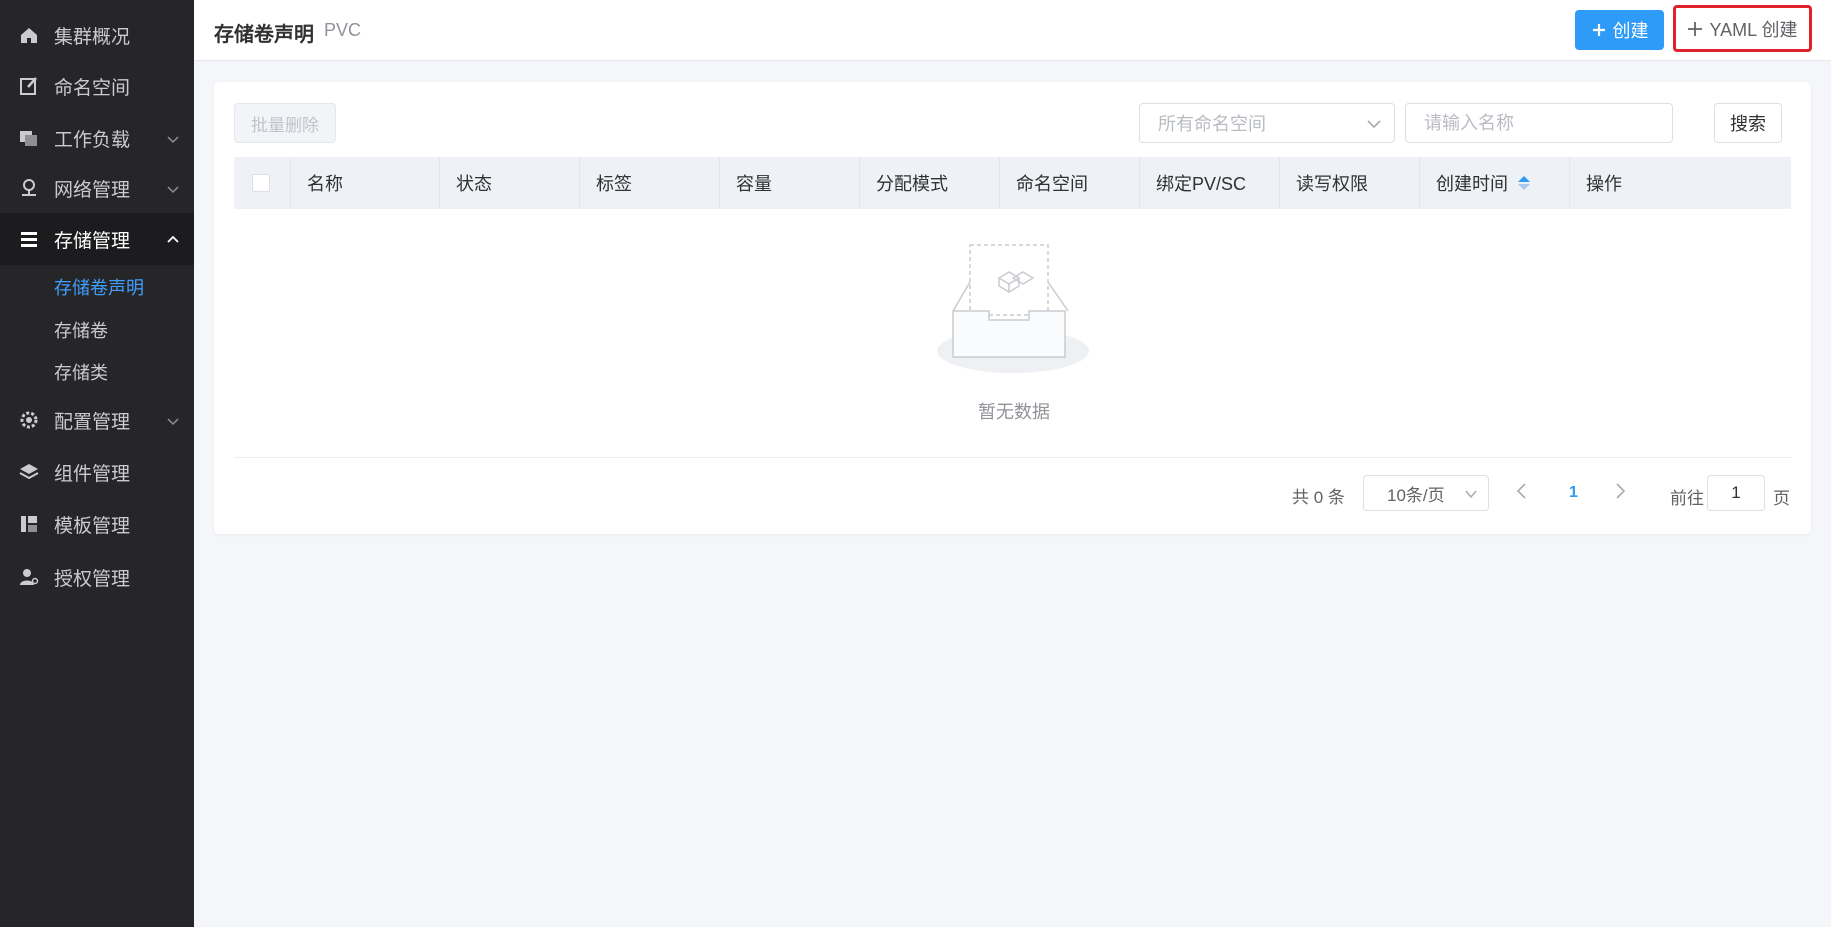  What do you see at coordinates (29, 420) in the screenshot?
I see `gear-icon` at bounding box center [29, 420].